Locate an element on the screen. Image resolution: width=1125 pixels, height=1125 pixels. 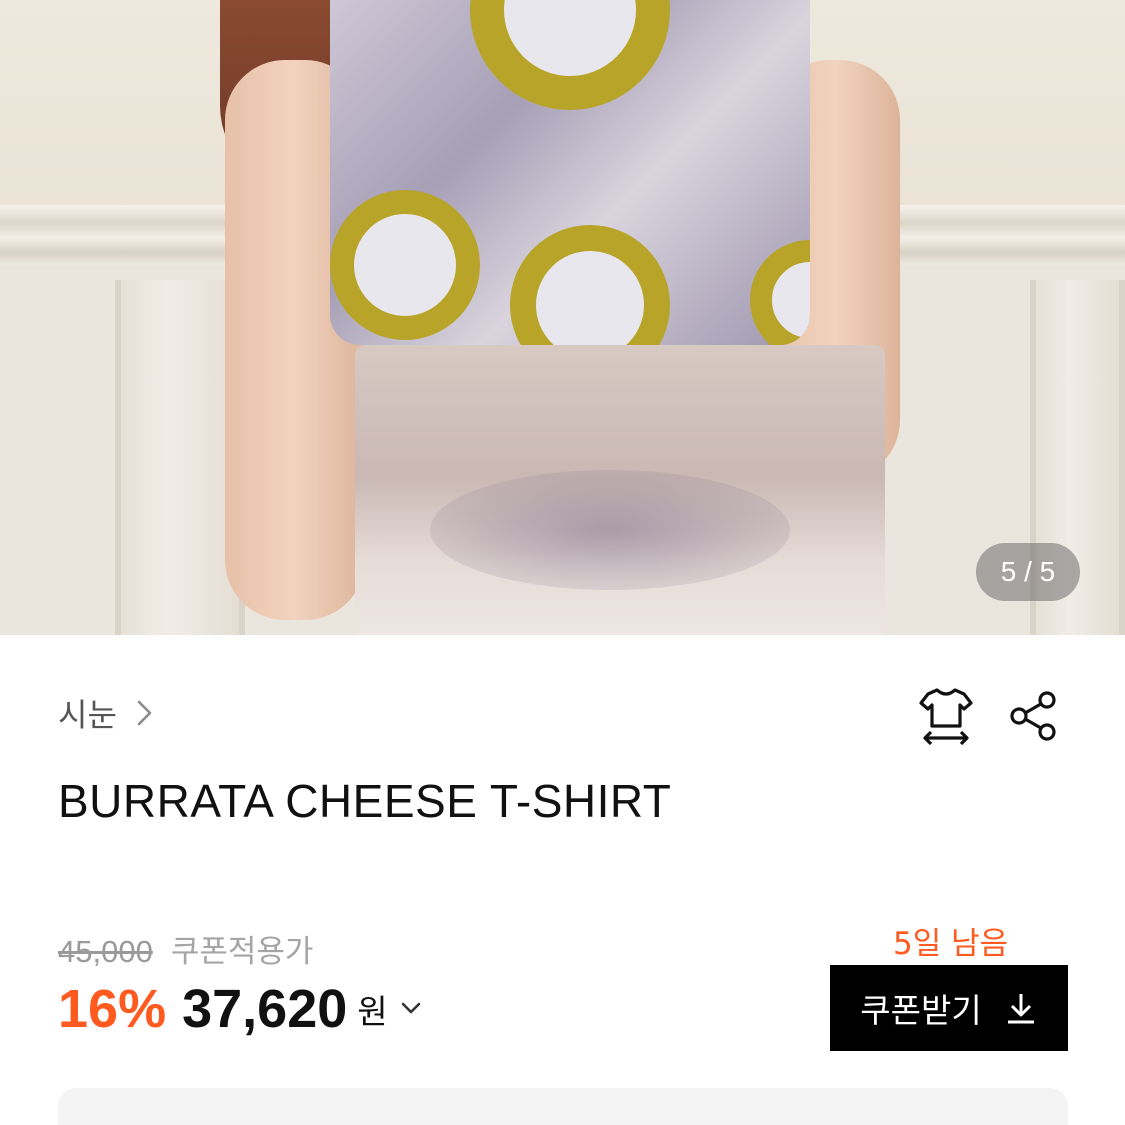
get-coupon-label: 쿠폰받기 is located at coordinates (921, 1010).